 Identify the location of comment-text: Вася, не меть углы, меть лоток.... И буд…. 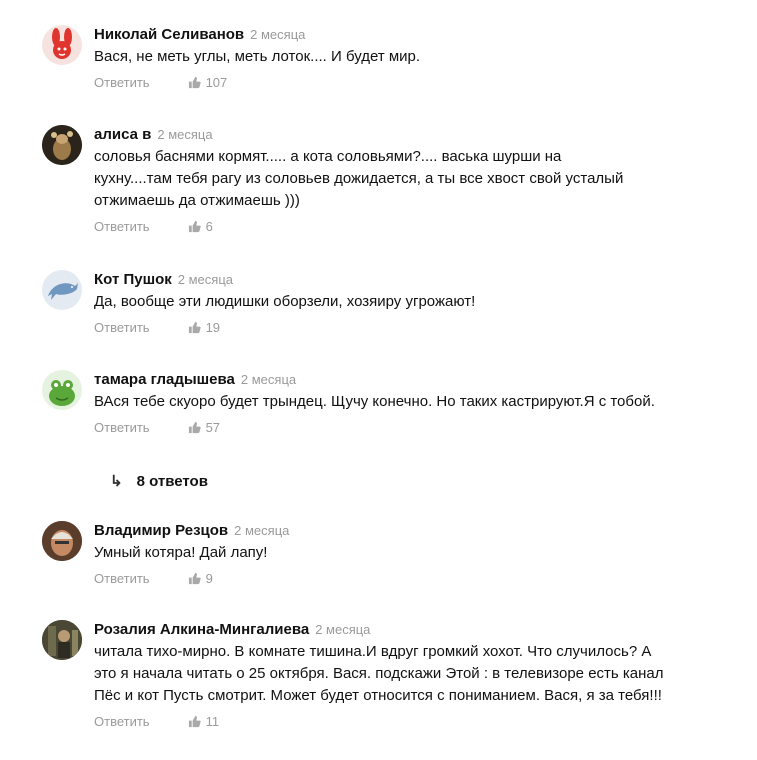
(257, 56).